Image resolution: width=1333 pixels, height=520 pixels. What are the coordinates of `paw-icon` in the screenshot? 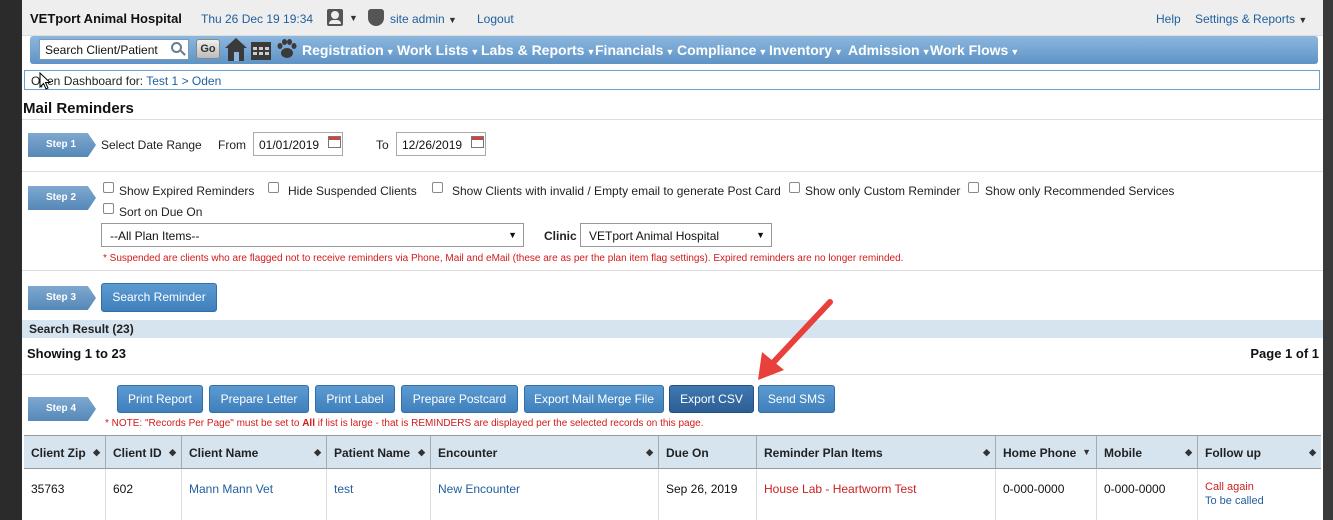 It's located at (287, 49).